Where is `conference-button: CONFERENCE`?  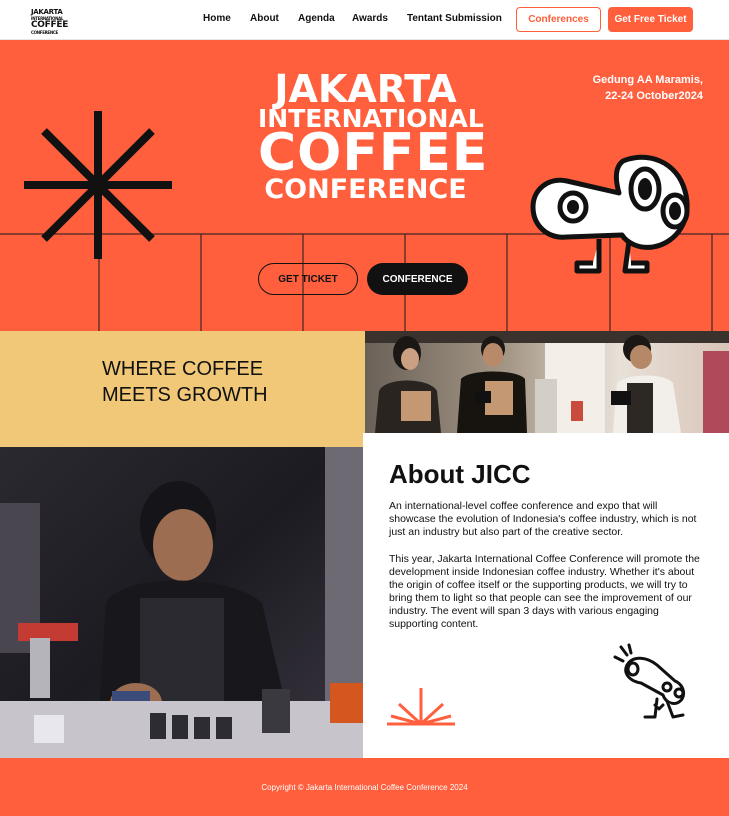 conference-button: CONFERENCE is located at coordinates (417, 279).